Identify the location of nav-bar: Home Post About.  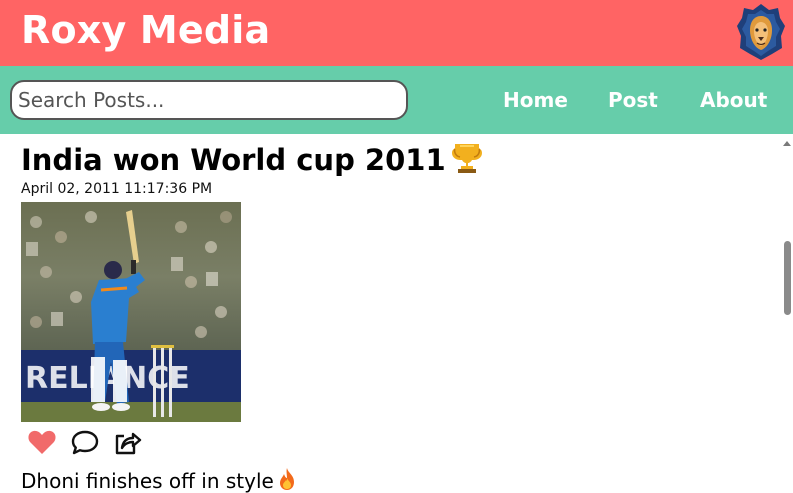
(396, 100).